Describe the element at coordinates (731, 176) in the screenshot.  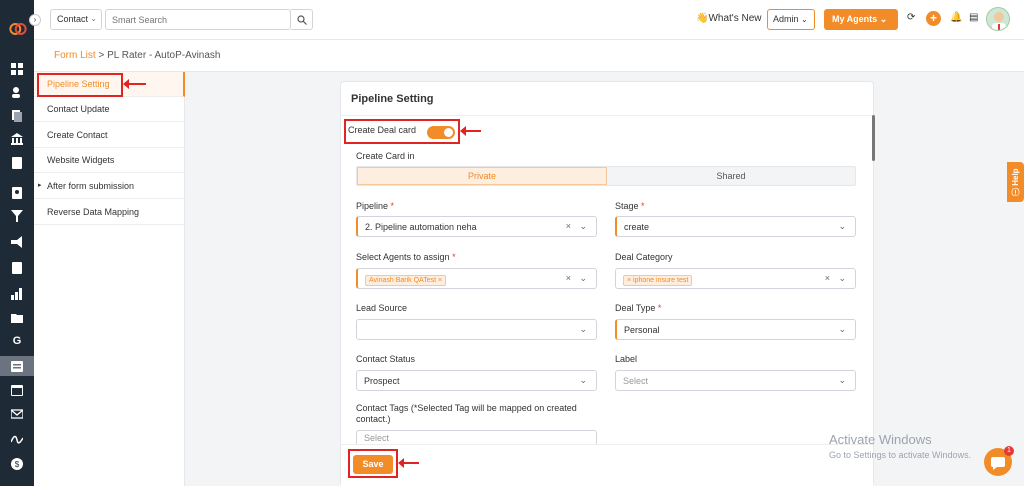
I see `segment-shared: Shared` at that location.